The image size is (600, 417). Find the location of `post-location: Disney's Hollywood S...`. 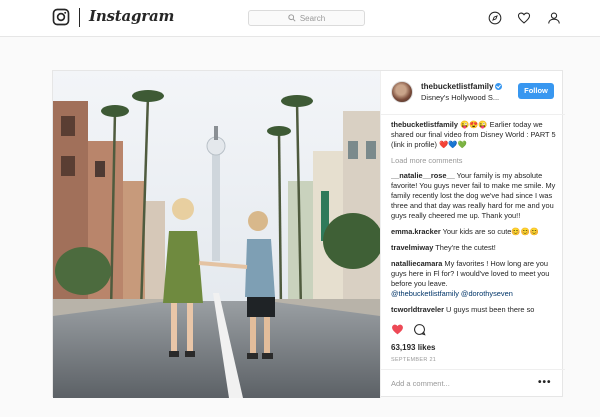

post-location: Disney's Hollywood S... is located at coordinates (460, 97).